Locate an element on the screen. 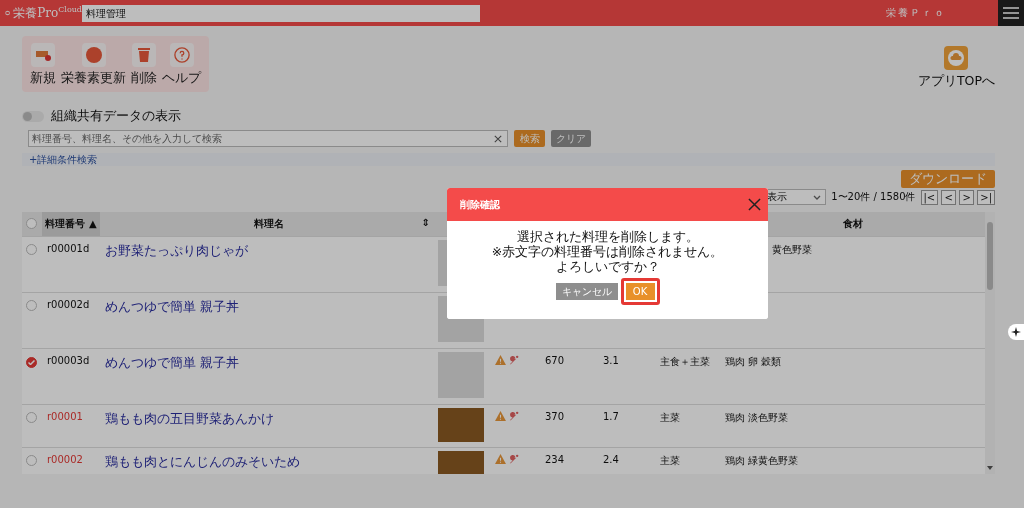  close-icon is located at coordinates (754, 204).